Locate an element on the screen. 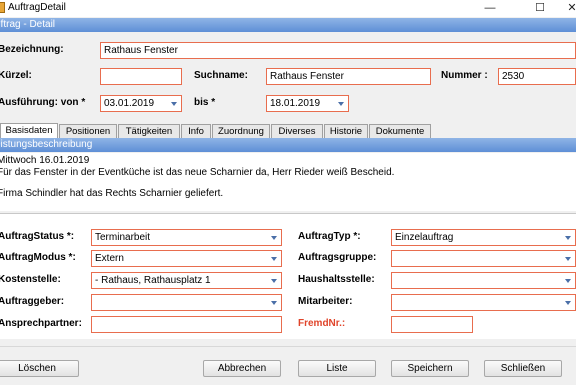 This screenshot has height=385, width=576. tab-positionen: Positionen is located at coordinates (88, 131).